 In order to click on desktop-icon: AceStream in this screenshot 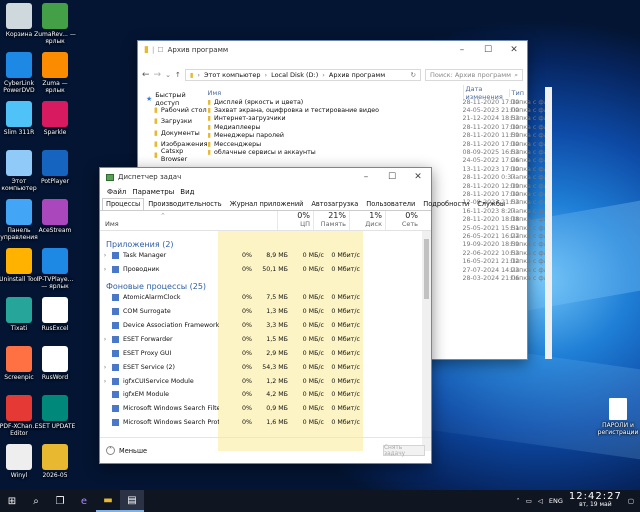, I will do `click(55, 216)`.